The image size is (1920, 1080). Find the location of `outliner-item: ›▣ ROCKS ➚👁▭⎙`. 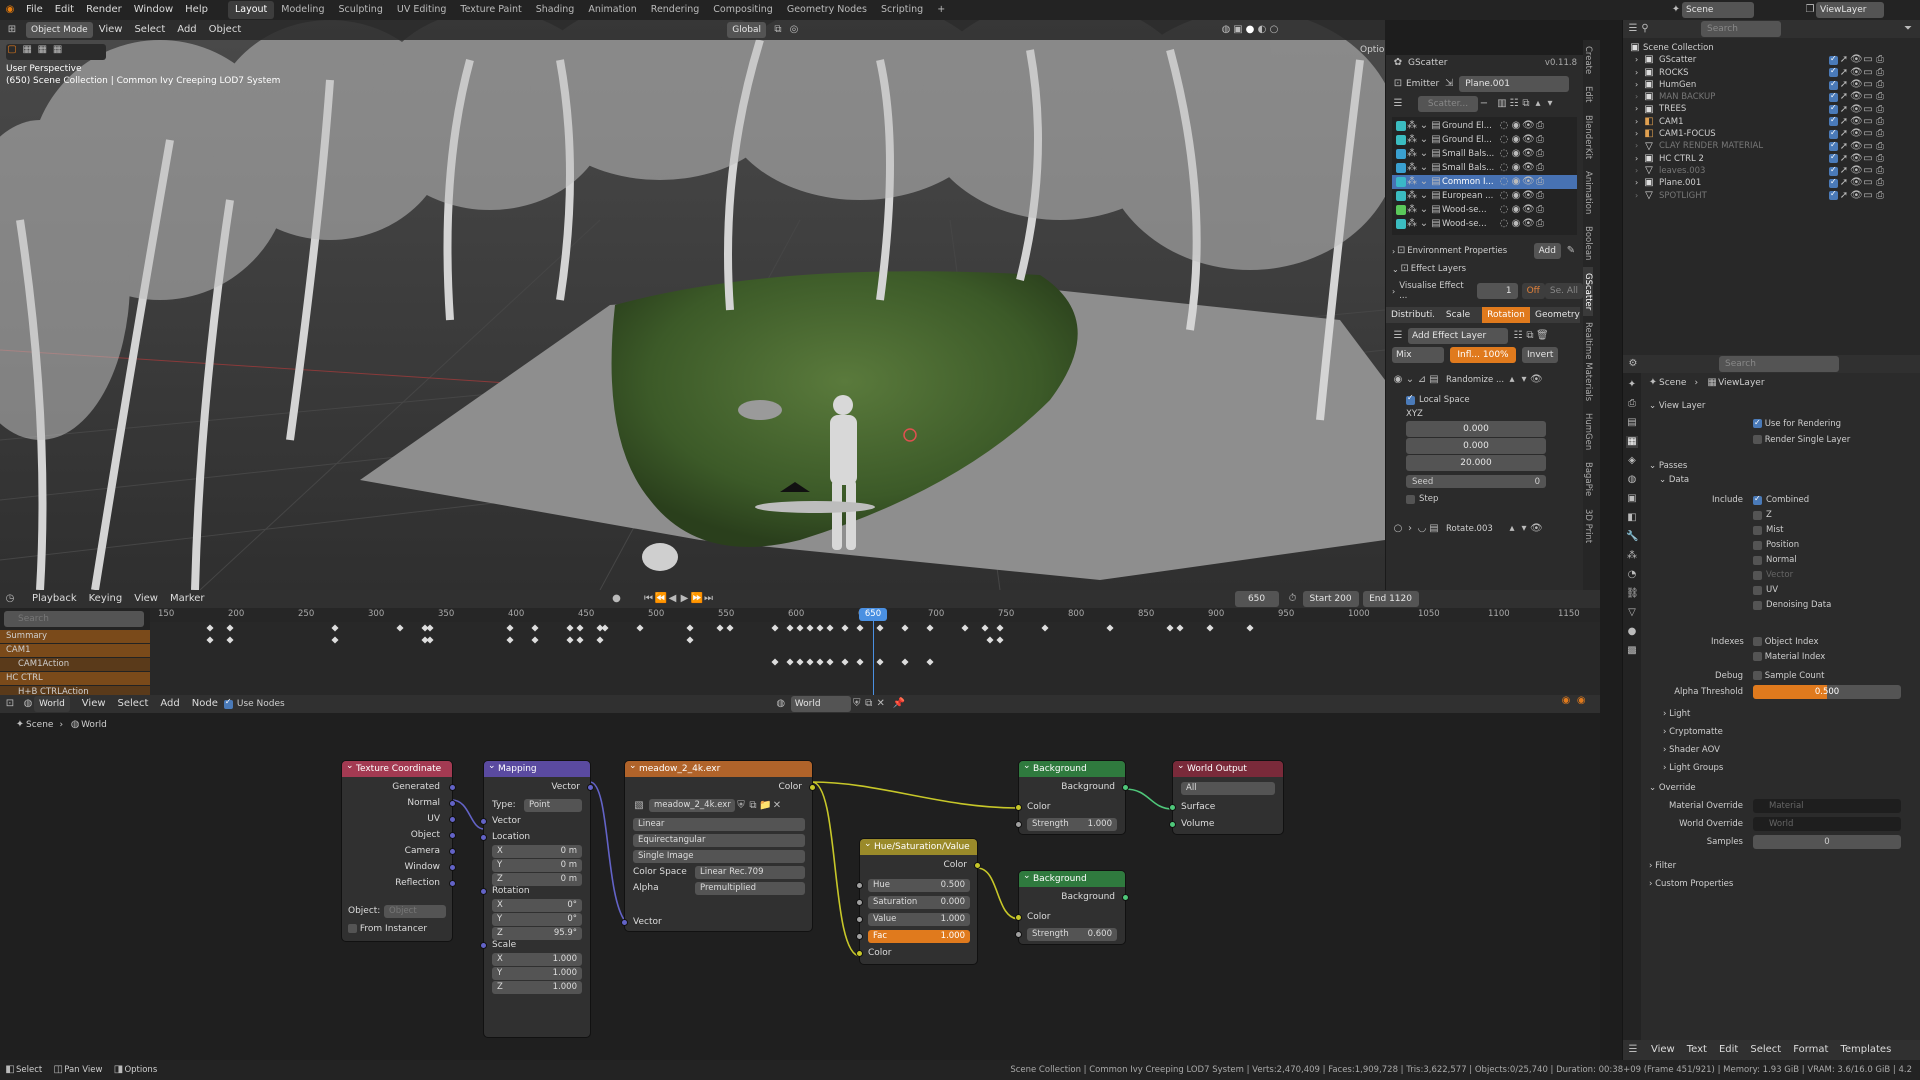

outliner-item: ›▣ ROCKS ➚👁▭⎙ is located at coordinates (1774, 72).